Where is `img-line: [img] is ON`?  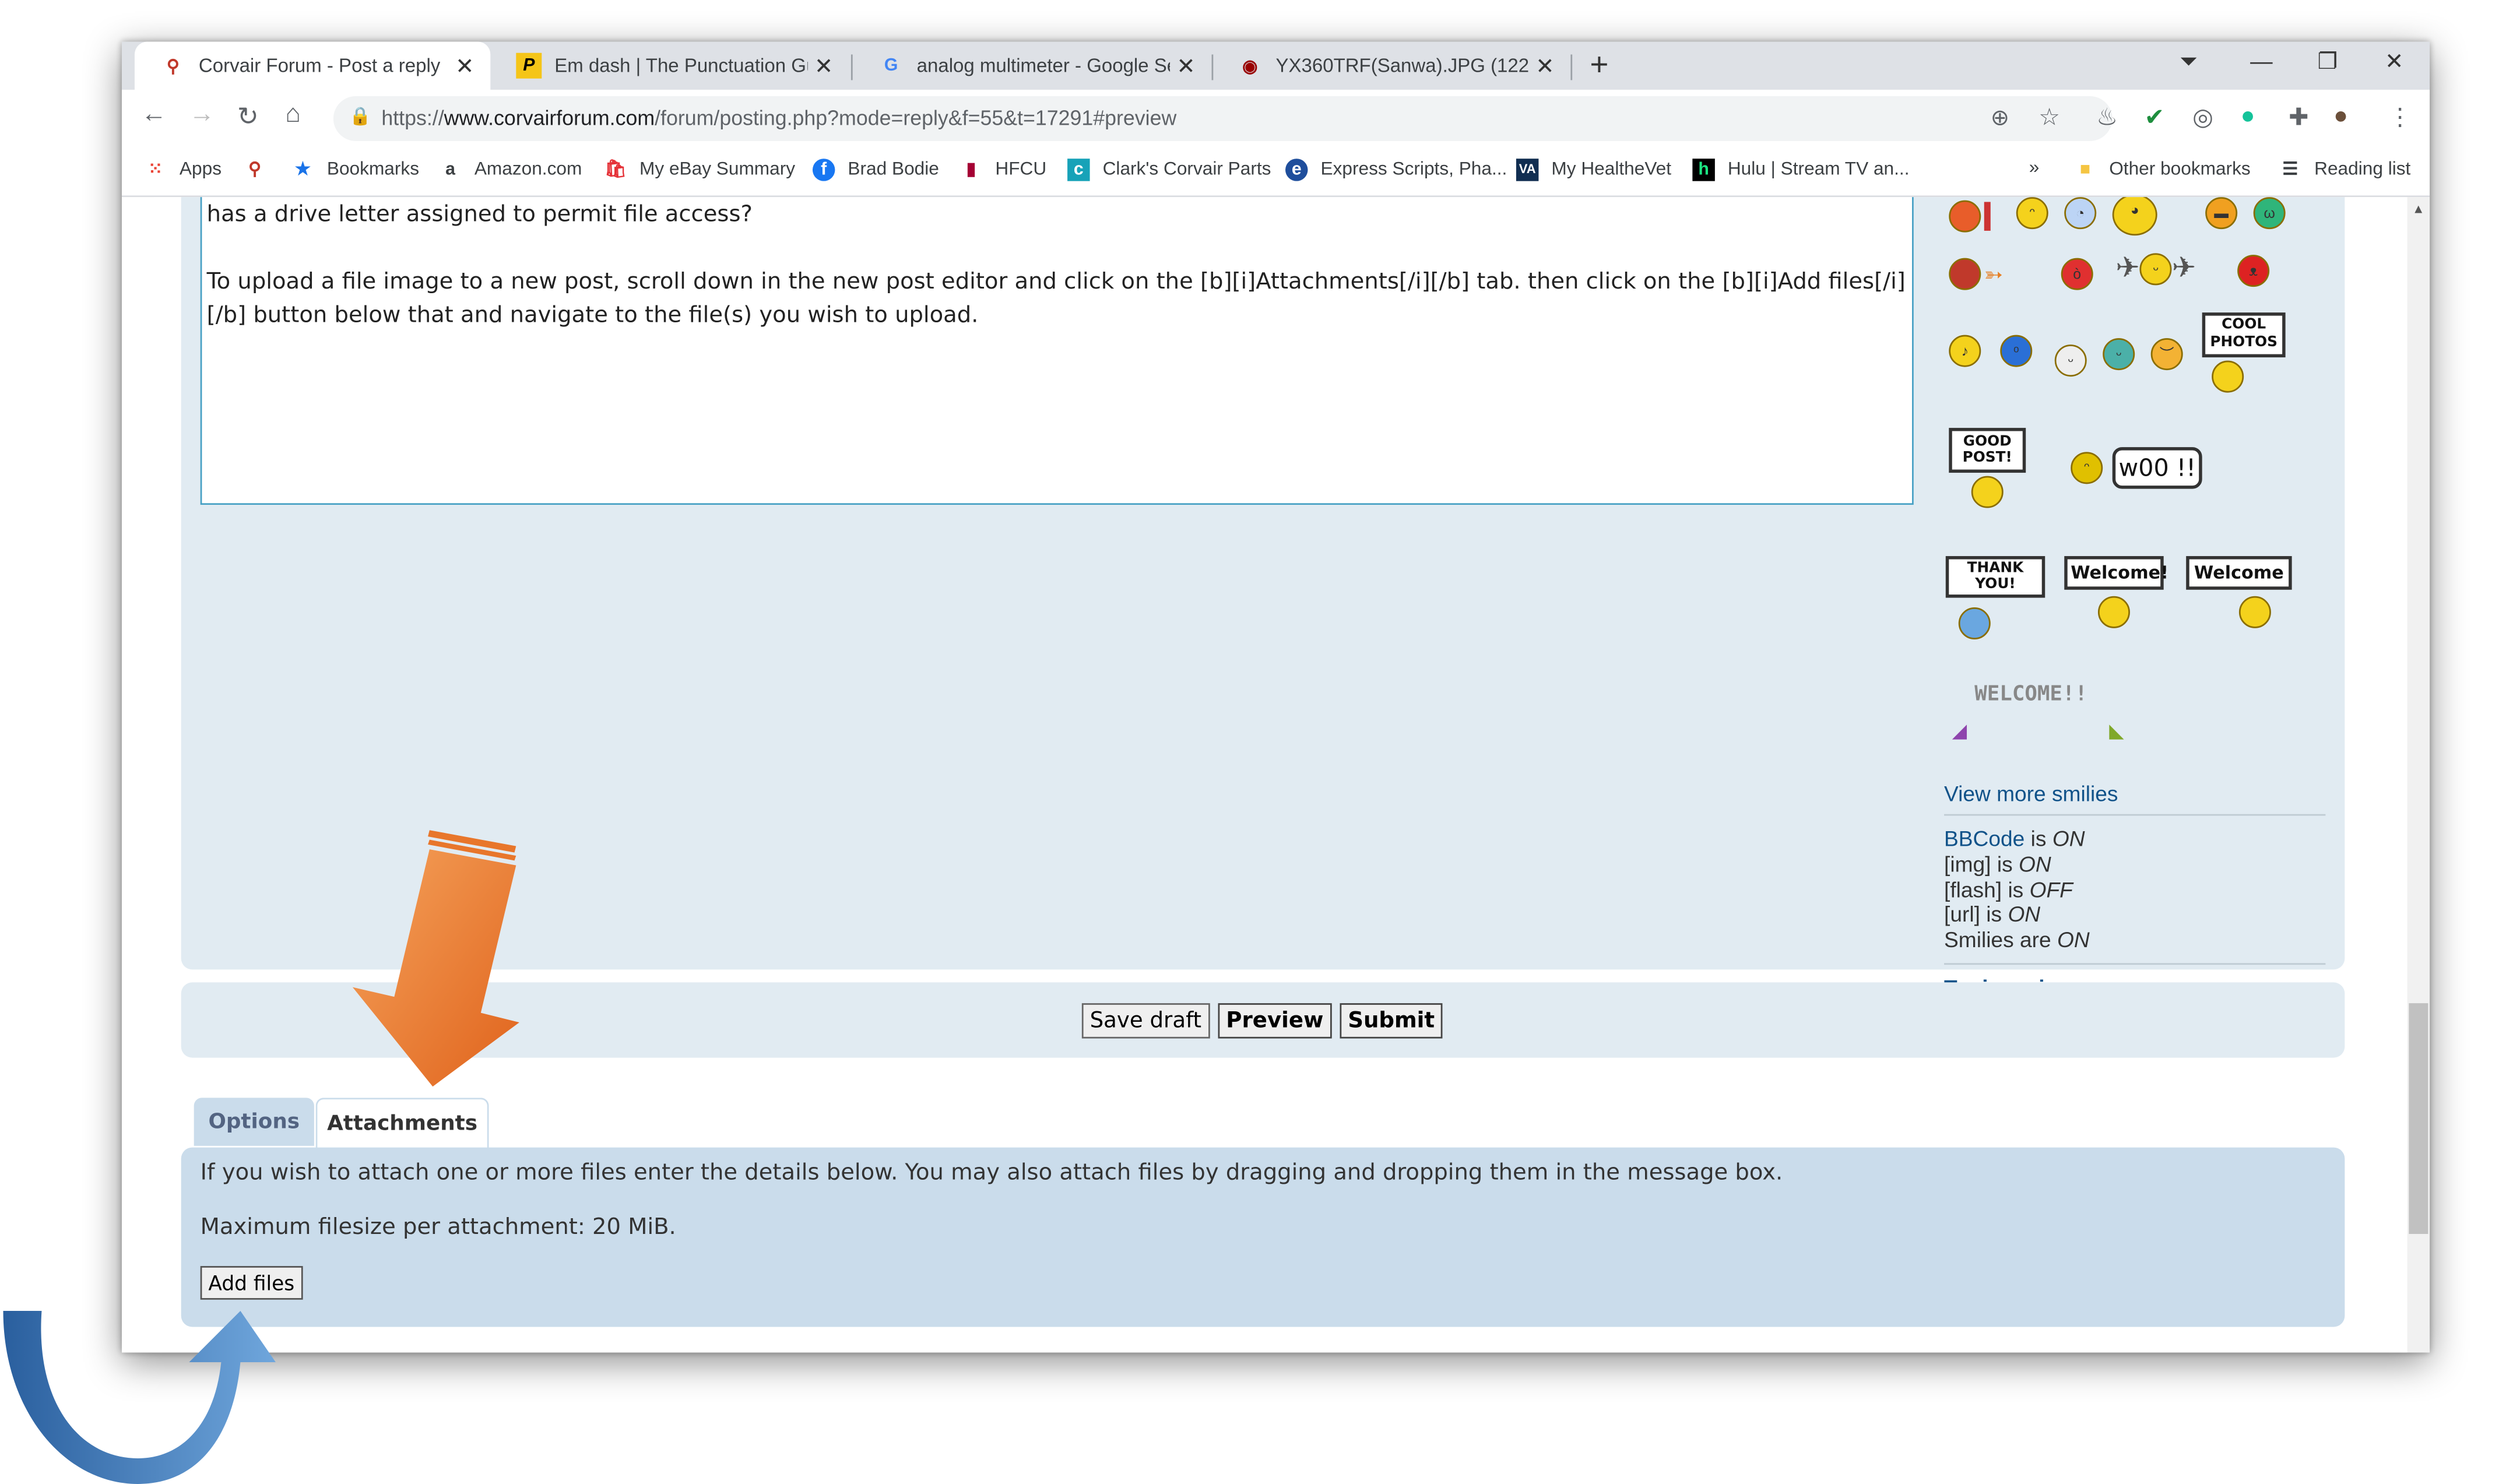
img-line: [img] is ON is located at coordinates (1998, 864).